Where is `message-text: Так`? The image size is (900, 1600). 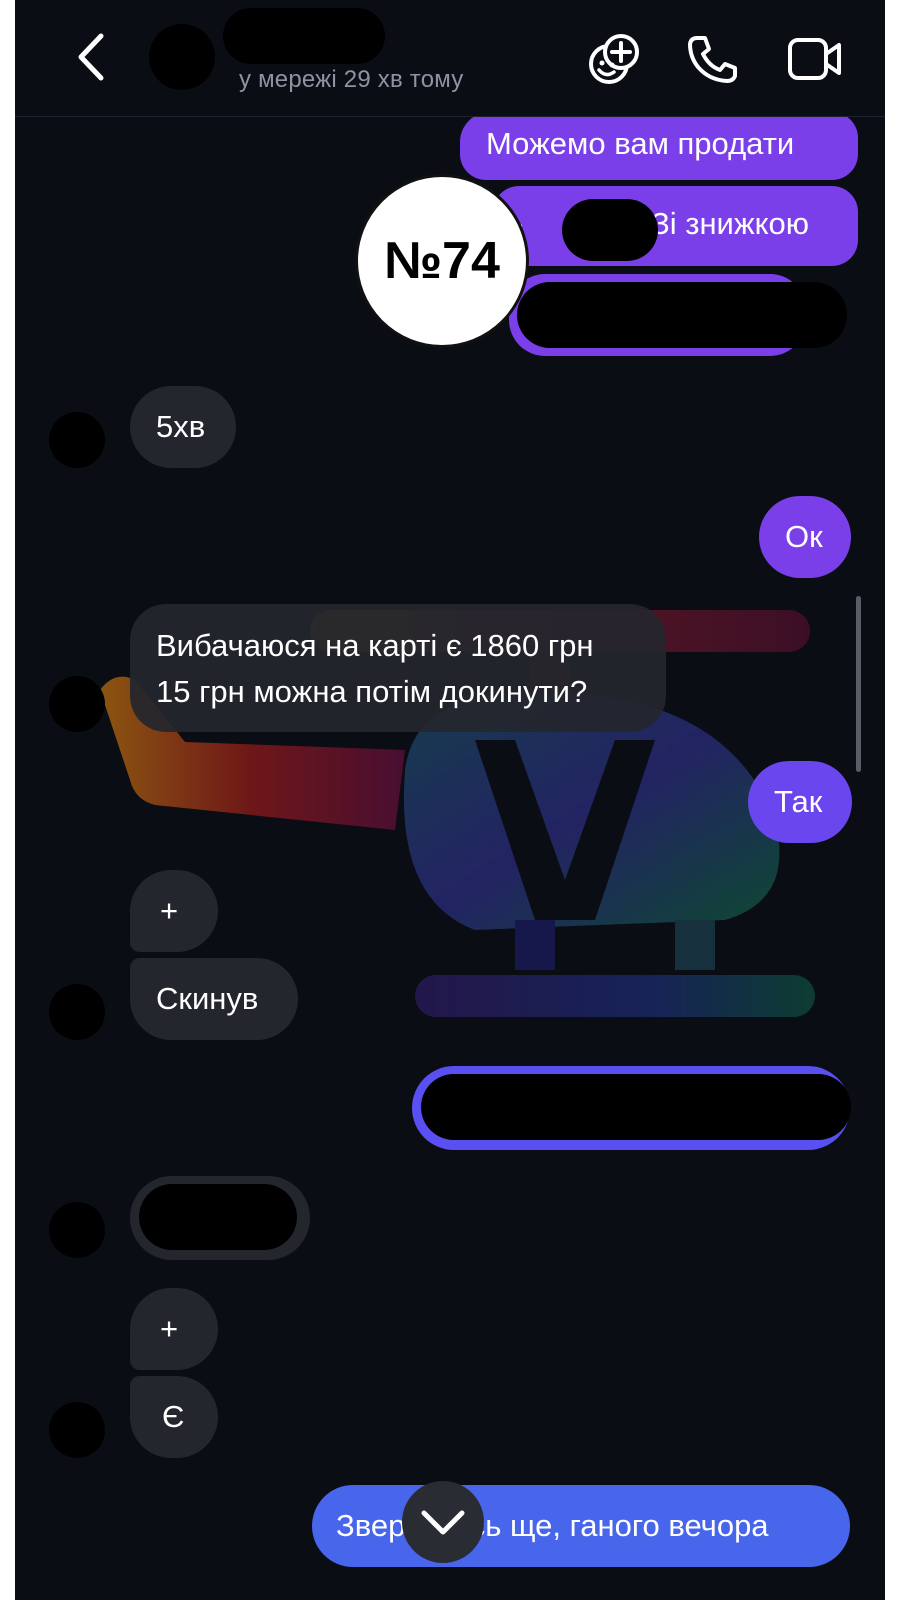 message-text: Так is located at coordinates (798, 801).